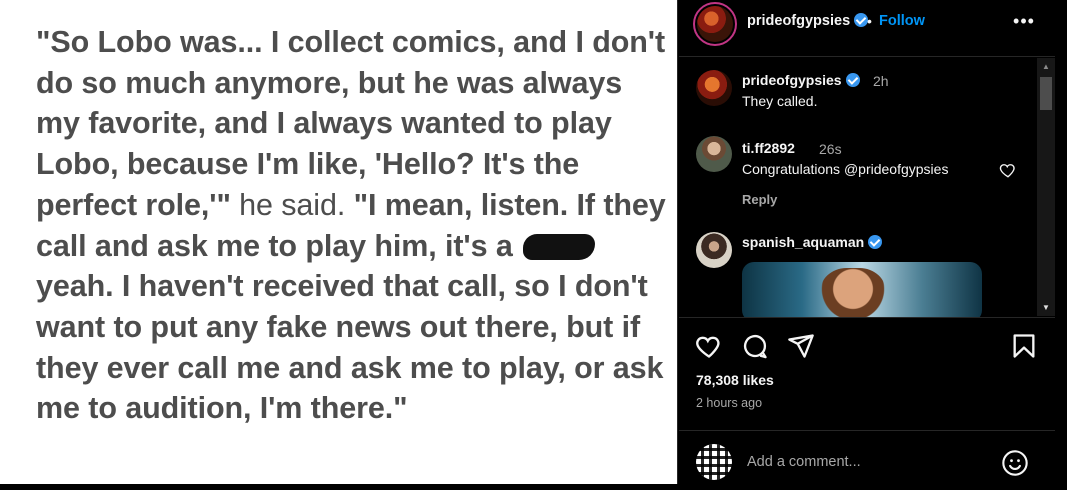 The image size is (1067, 490). Describe the element at coordinates (1024, 21) in the screenshot. I see `more-options-icon: •••` at that location.